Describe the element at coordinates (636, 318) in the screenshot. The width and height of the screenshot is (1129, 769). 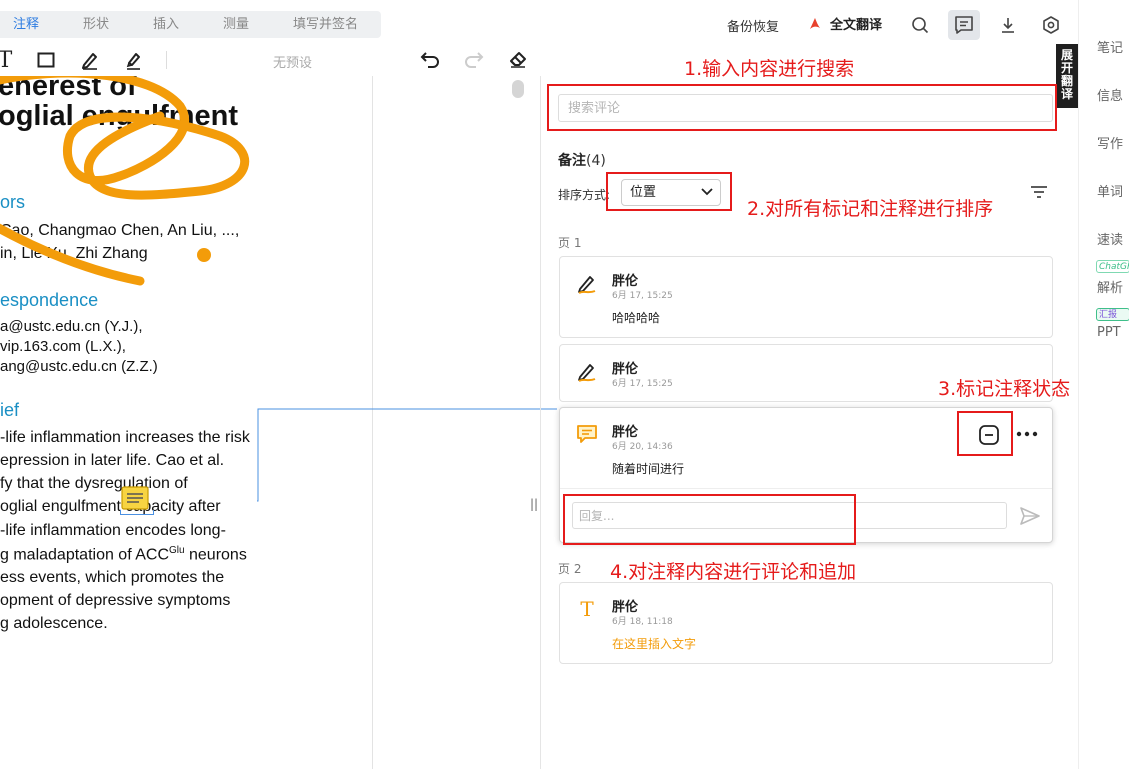
I see `note-body: 哈哈哈哈` at that location.